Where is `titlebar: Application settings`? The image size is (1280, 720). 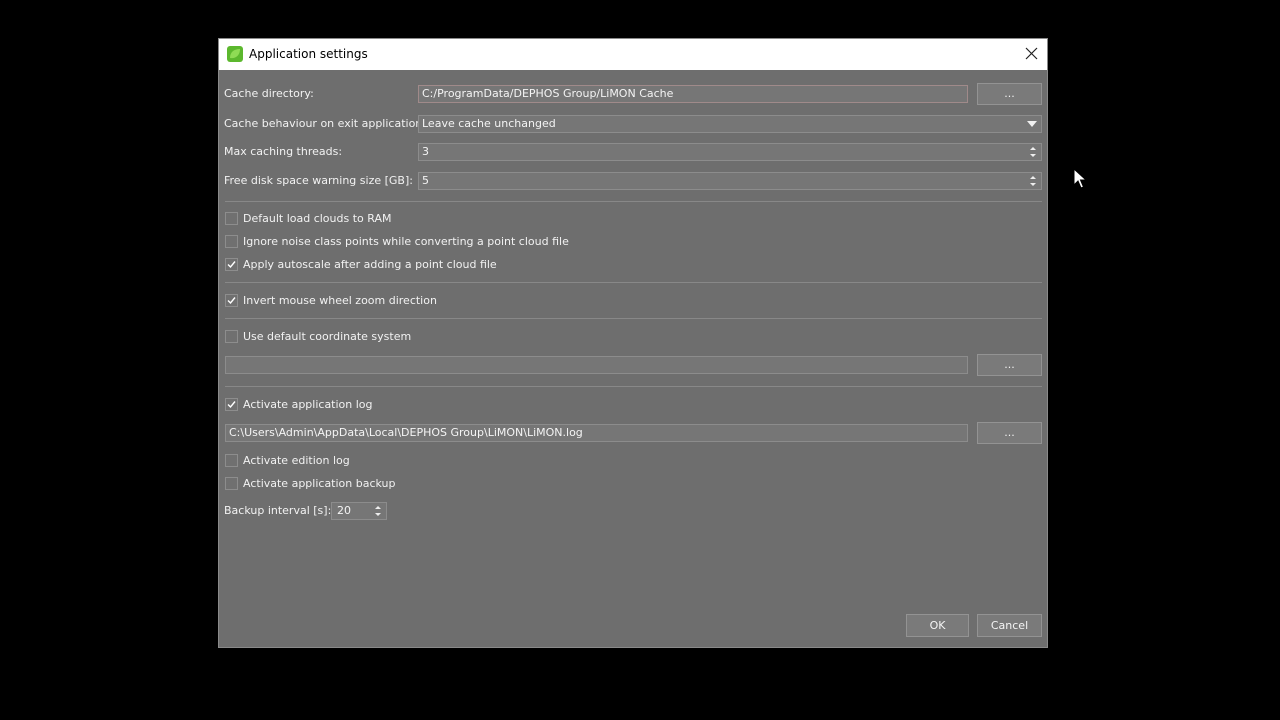
titlebar: Application settings is located at coordinates (633, 54).